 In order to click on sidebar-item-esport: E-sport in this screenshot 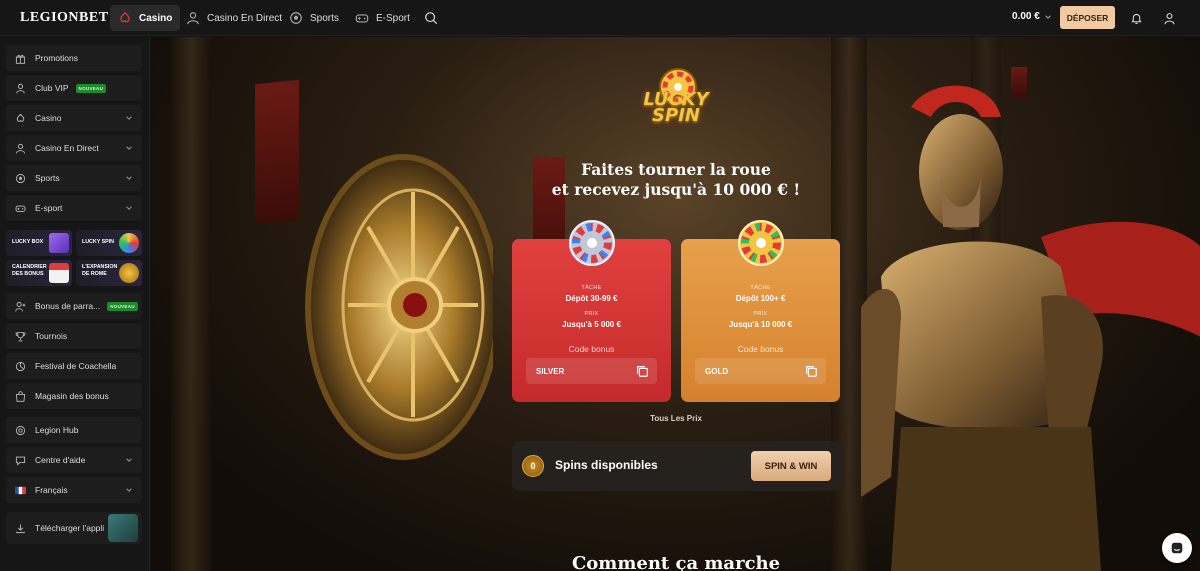, I will do `click(74, 208)`.